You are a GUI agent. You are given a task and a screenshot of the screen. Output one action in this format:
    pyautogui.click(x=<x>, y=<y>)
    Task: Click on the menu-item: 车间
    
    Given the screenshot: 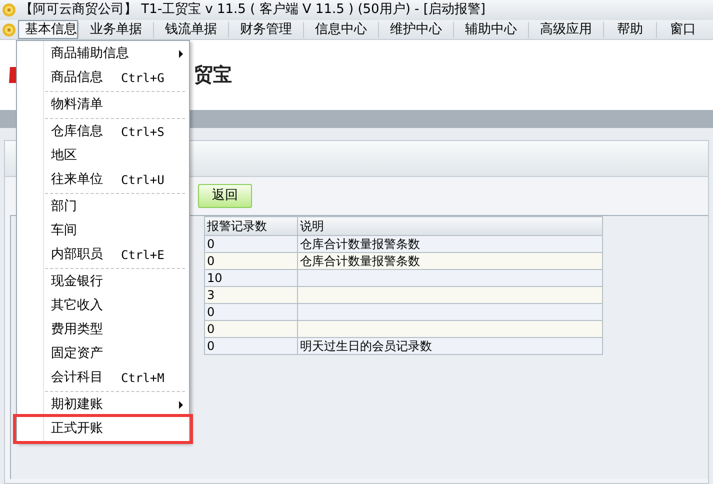 What is the action you would take?
    pyautogui.click(x=103, y=231)
    